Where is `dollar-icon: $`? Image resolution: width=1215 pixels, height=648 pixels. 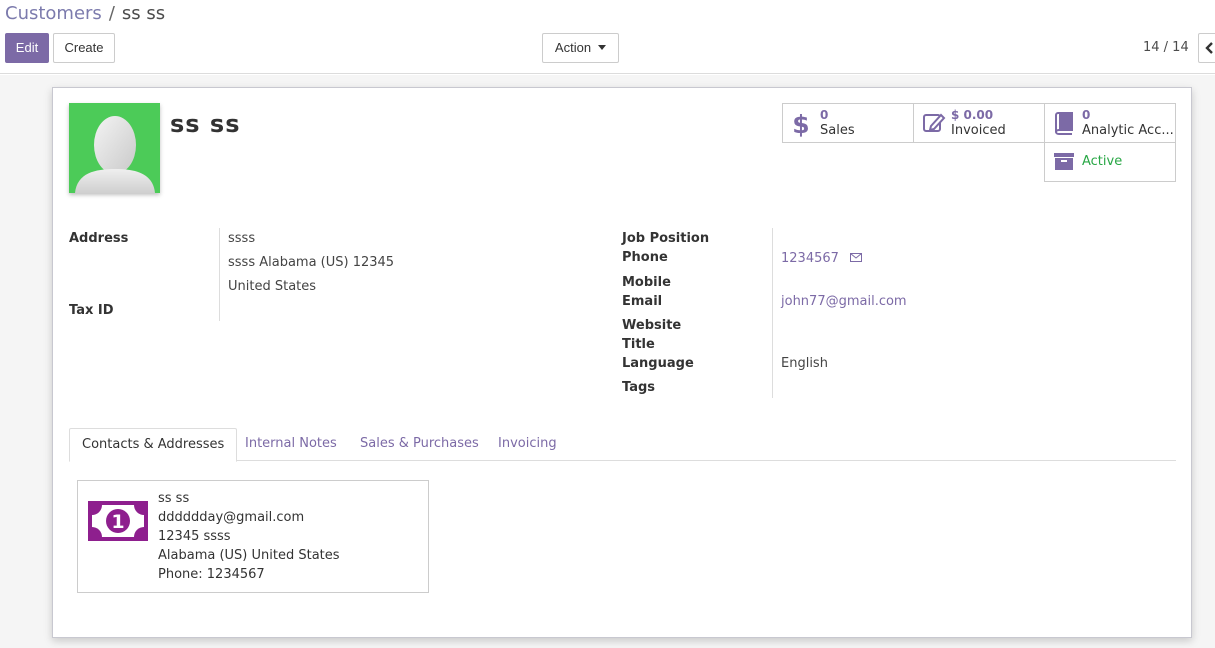 dollar-icon: $ is located at coordinates (800, 124).